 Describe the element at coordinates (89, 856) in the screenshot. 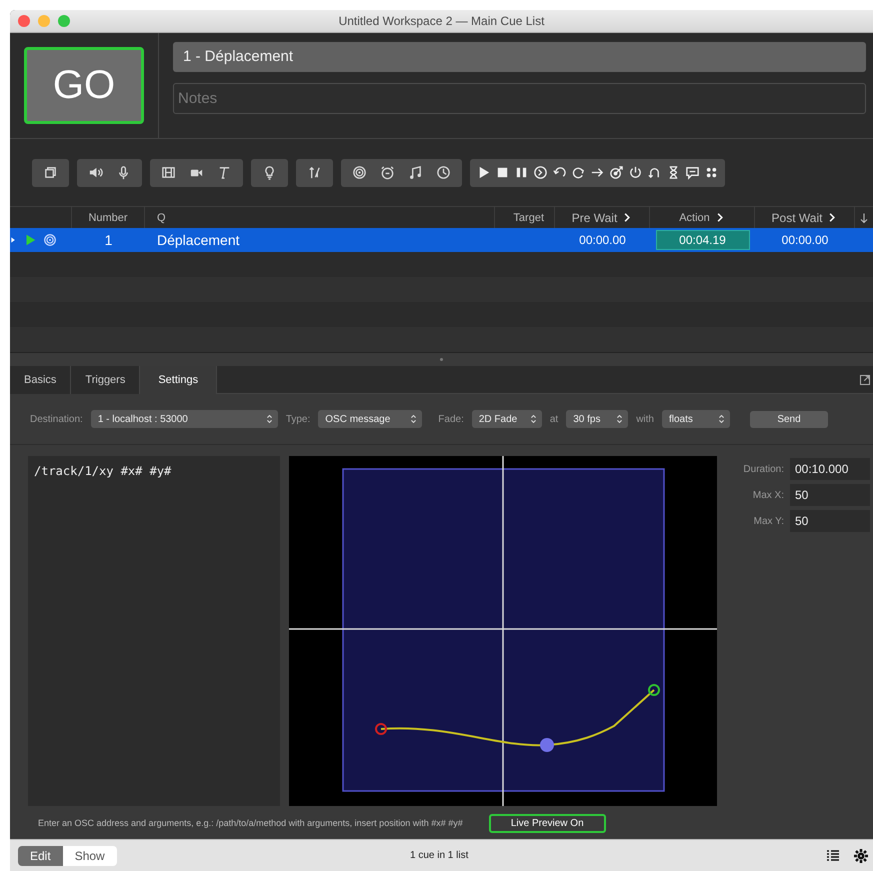

I see `mode-button: Show` at that location.